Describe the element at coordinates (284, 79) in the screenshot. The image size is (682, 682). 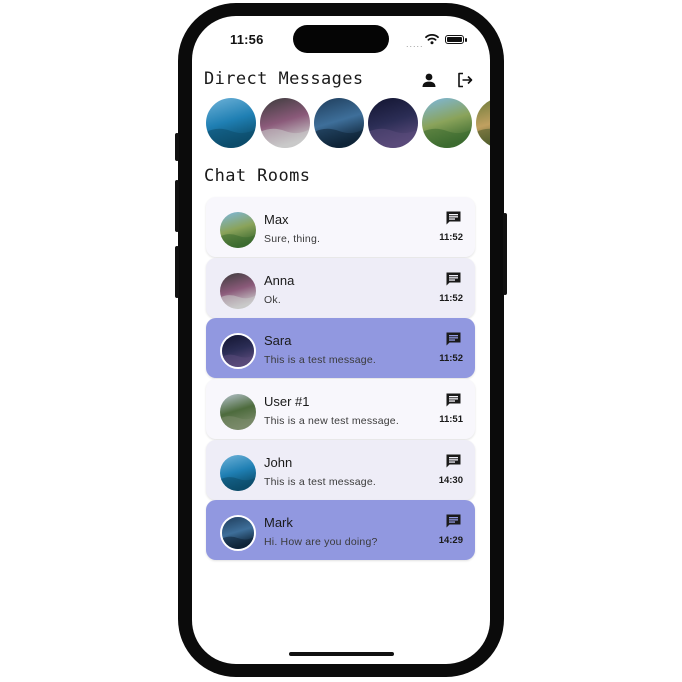
I see `page-title: Direct Messages` at that location.